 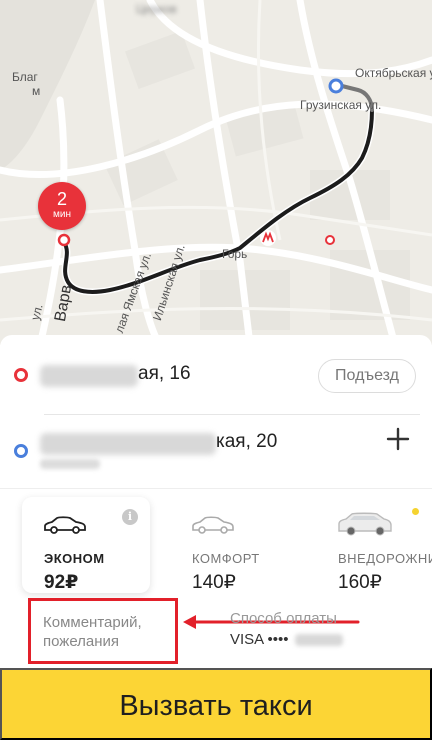 I want to click on map-street-label: Грузинская ул., so click(x=341, y=105).